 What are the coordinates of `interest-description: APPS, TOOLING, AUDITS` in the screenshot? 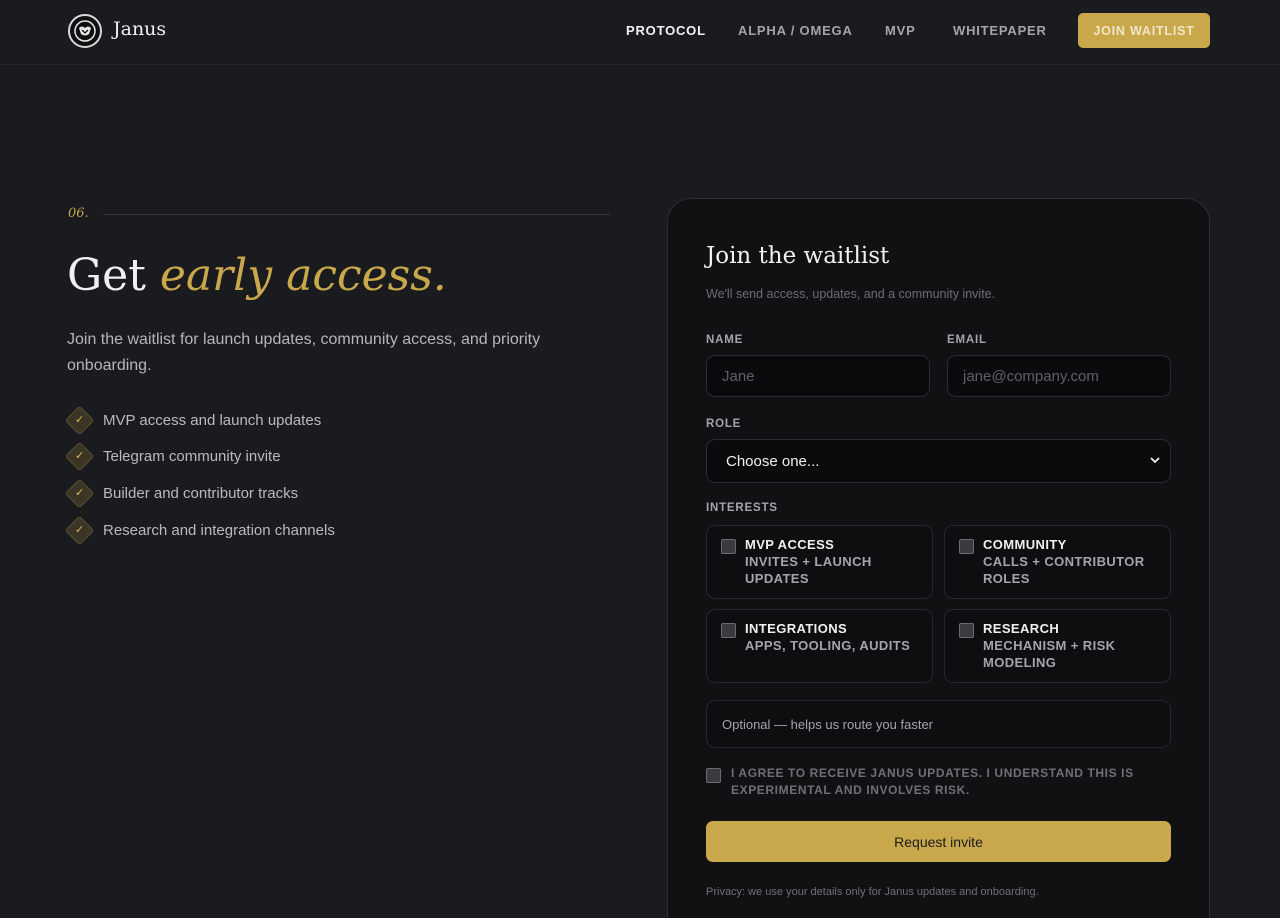 It's located at (828, 645).